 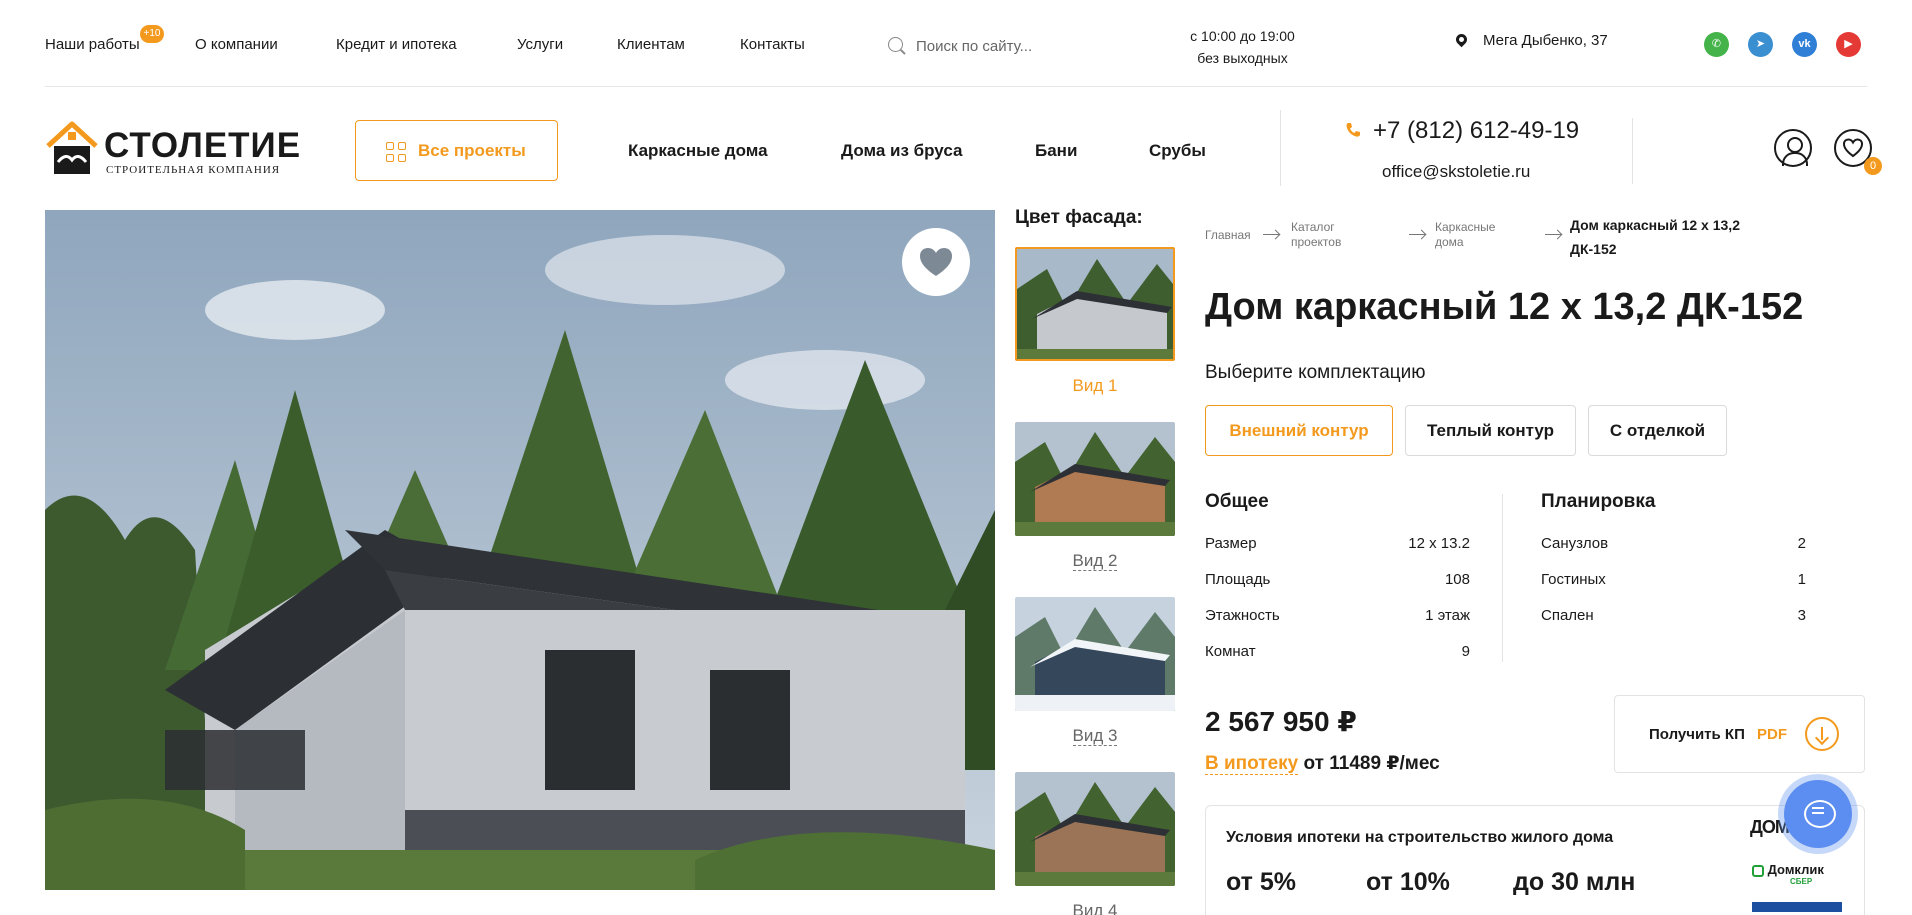 I want to click on search-box, so click(x=998, y=46).